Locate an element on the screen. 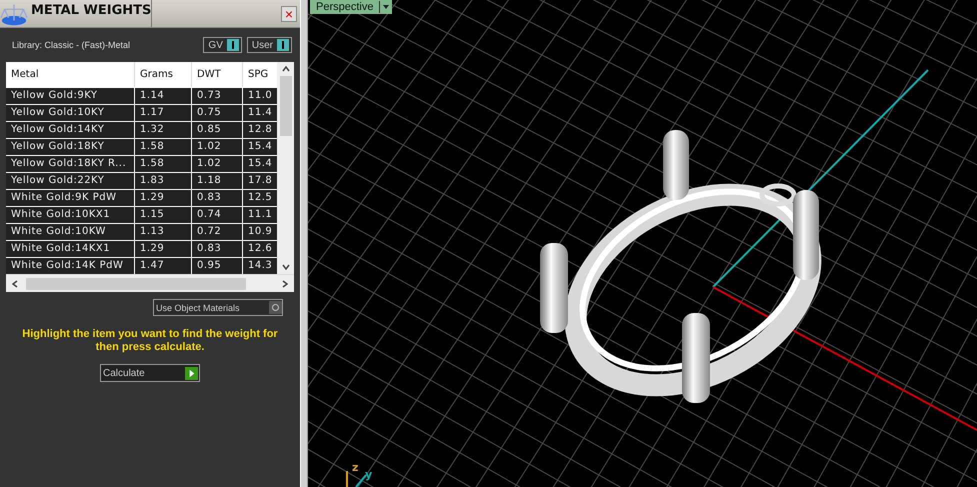  vertical-scrollbar is located at coordinates (285, 168).